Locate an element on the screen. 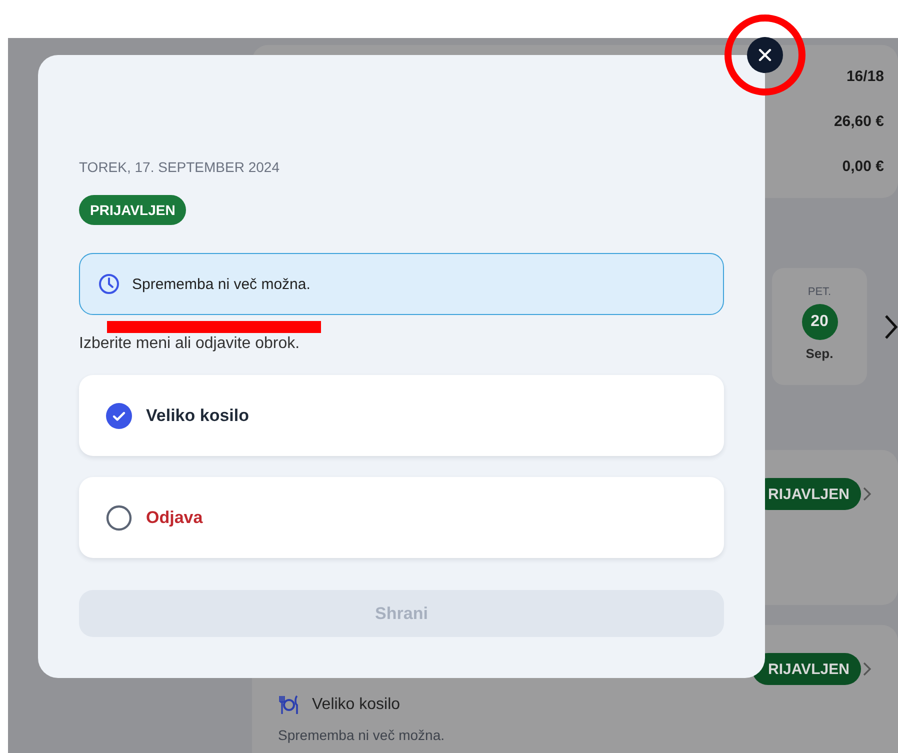 This screenshot has height=753, width=898. option-label: Veliko kosilo is located at coordinates (197, 416).